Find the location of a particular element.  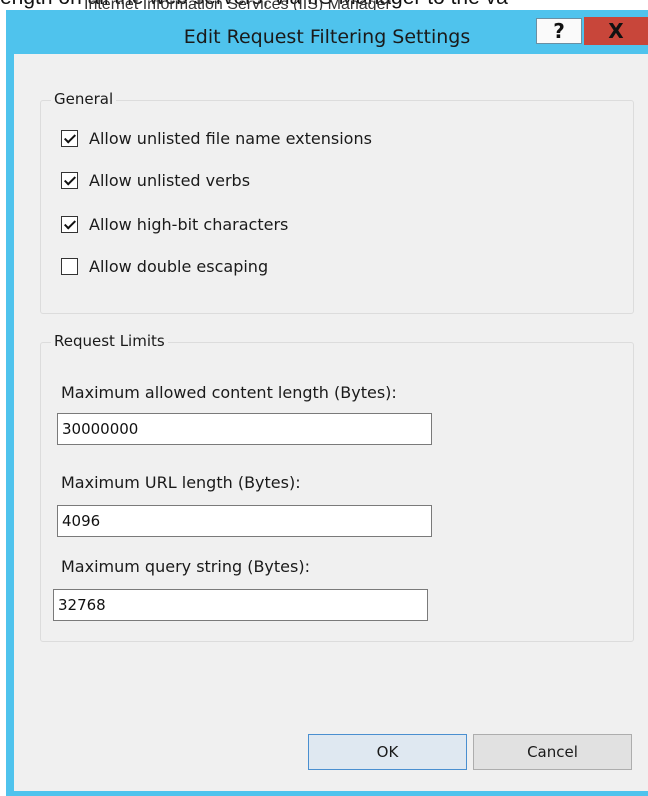

checkbox-label: Allow double escaping is located at coordinates (179, 266).